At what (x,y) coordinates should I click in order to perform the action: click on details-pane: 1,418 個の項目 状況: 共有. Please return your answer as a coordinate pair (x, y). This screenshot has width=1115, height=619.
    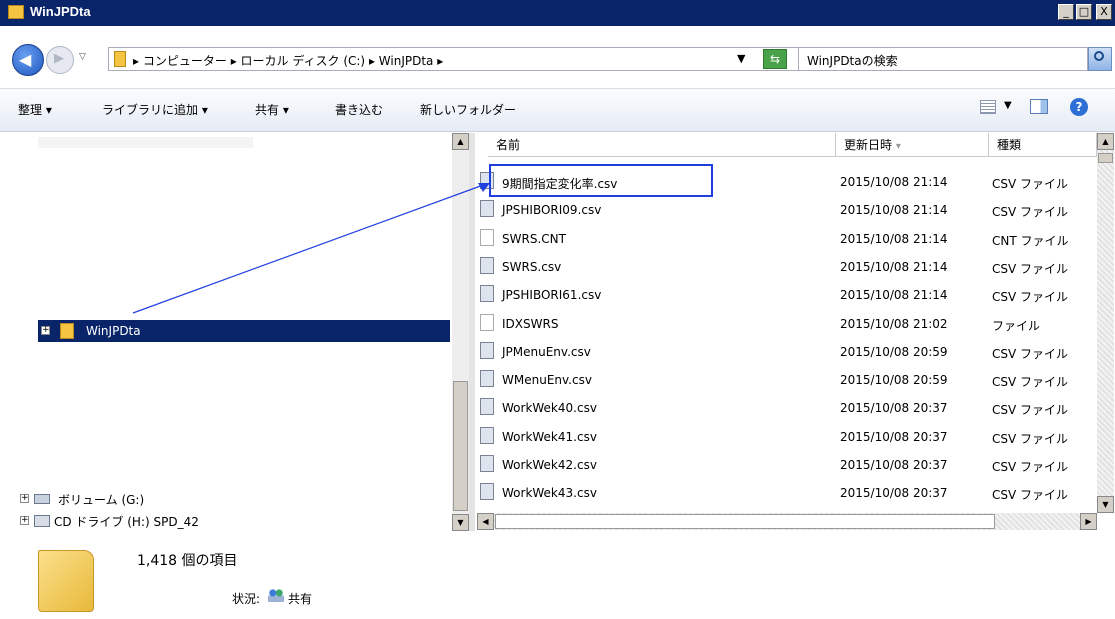
    Looking at the image, I should click on (557, 579).